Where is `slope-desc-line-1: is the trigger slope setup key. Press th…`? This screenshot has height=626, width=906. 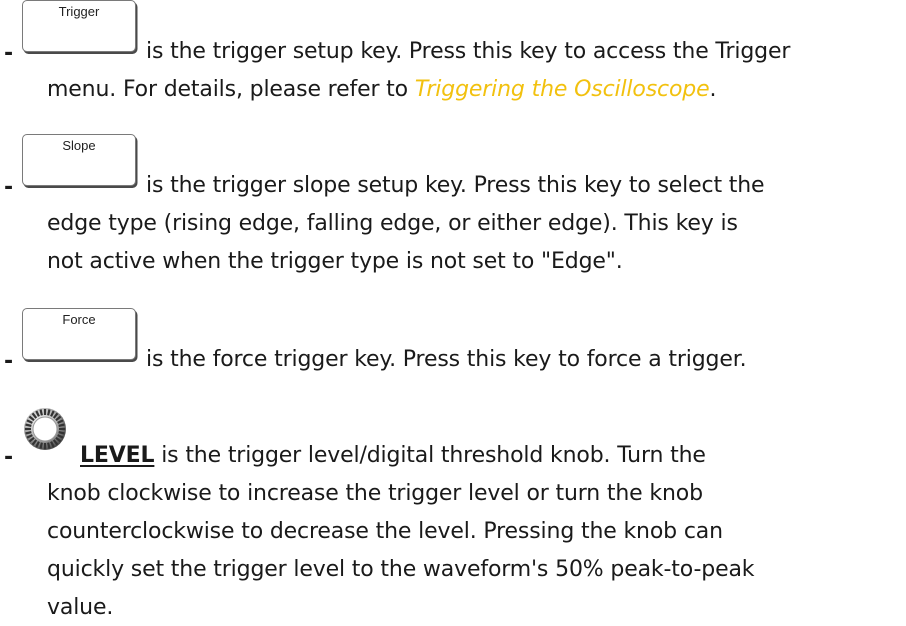 slope-desc-line-1: is the trigger slope setup key. Press th… is located at coordinates (455, 185).